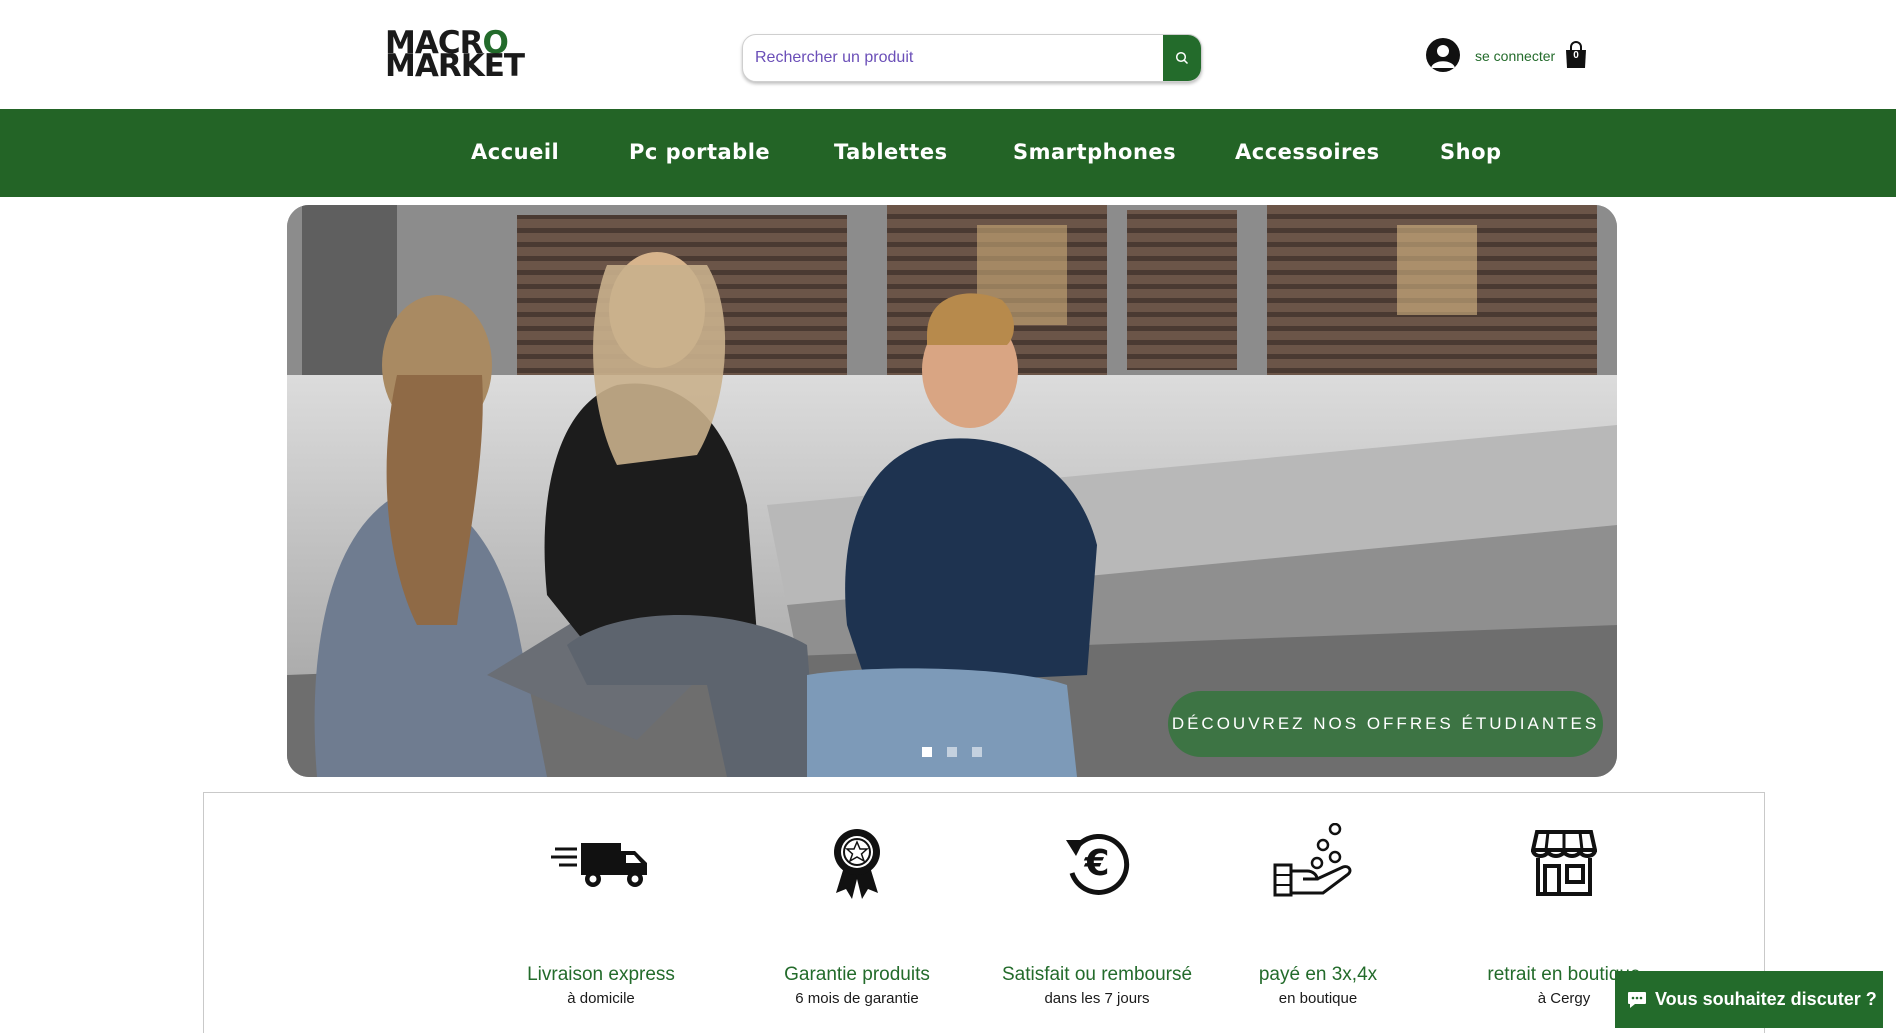 The height and width of the screenshot is (1033, 1896). What do you see at coordinates (857, 864) in the screenshot?
I see `award-ribbon-icon` at bounding box center [857, 864].